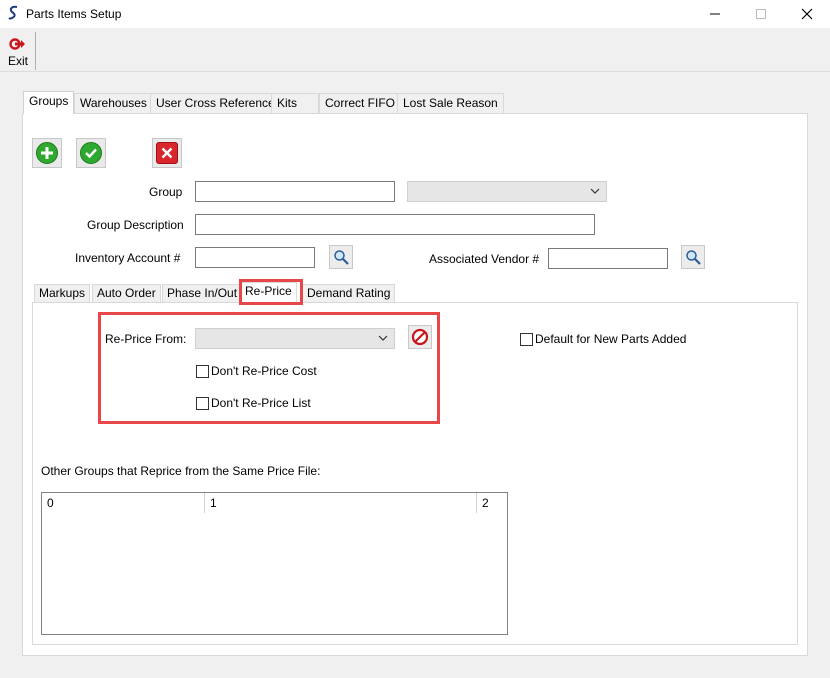  I want to click on window-title: Parts Items Setup, so click(74, 14).